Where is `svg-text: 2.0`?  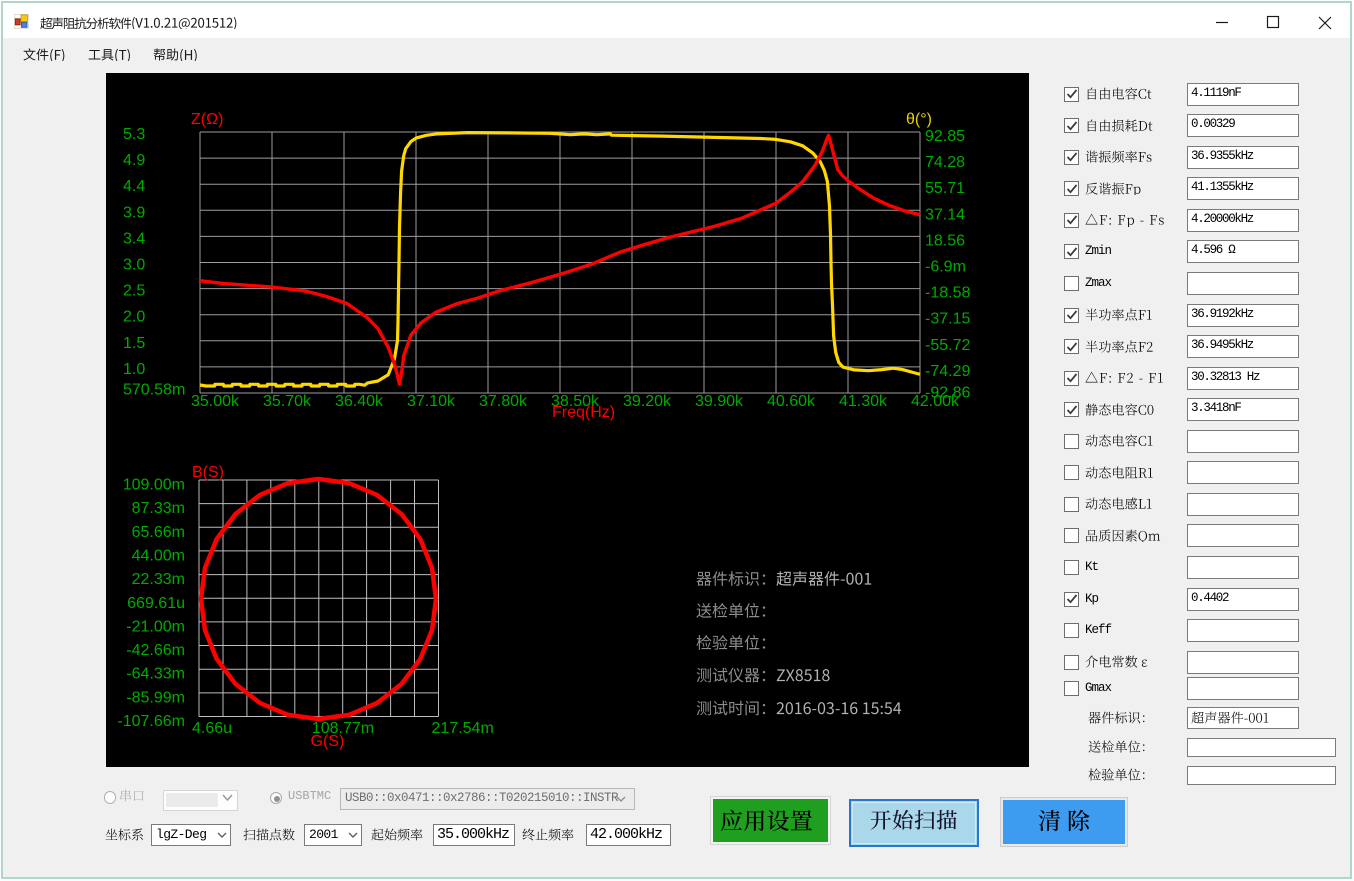
svg-text: 2.0 is located at coordinates (134, 317).